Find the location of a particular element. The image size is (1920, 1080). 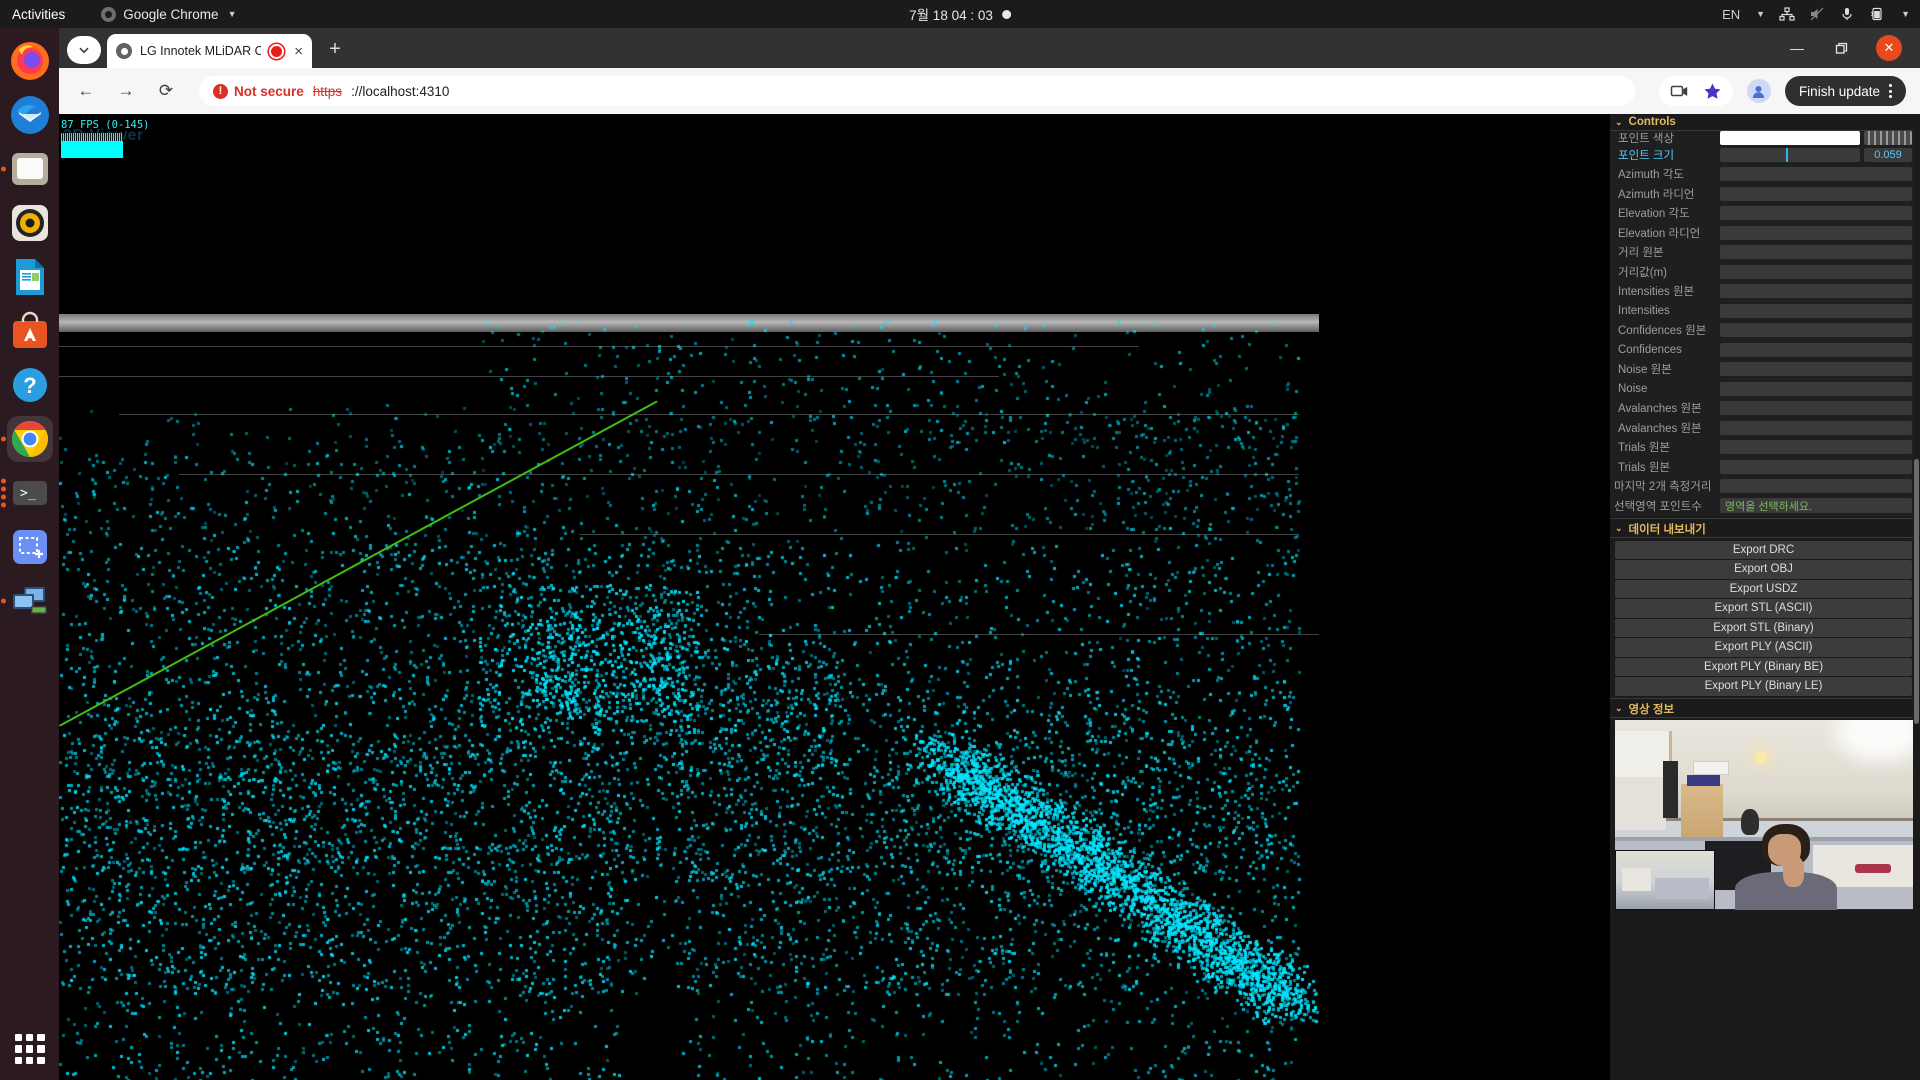

panel-scrollbar is located at coordinates (1916, 597).